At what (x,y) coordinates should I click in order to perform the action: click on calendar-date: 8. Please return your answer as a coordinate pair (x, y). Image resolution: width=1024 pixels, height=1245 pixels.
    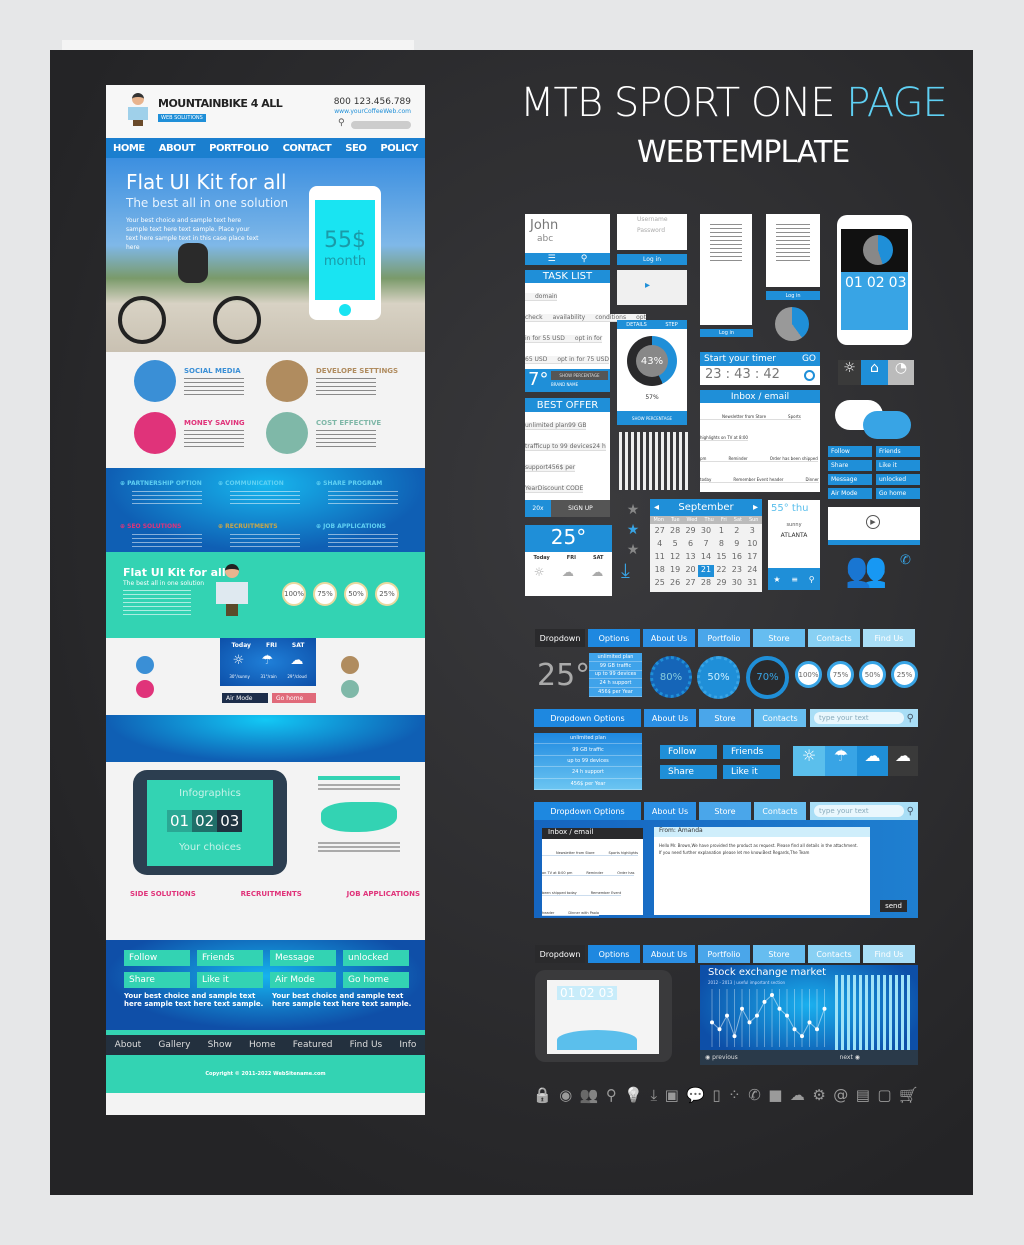
    Looking at the image, I should click on (721, 545).